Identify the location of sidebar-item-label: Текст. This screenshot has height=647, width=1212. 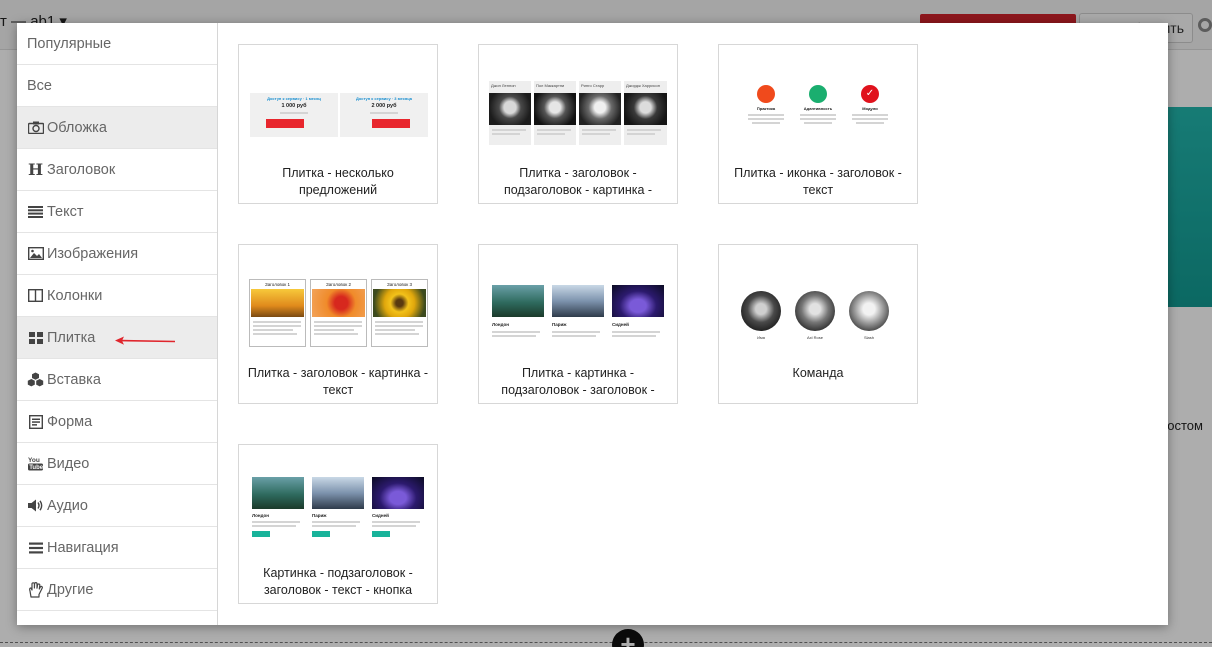
(65, 211).